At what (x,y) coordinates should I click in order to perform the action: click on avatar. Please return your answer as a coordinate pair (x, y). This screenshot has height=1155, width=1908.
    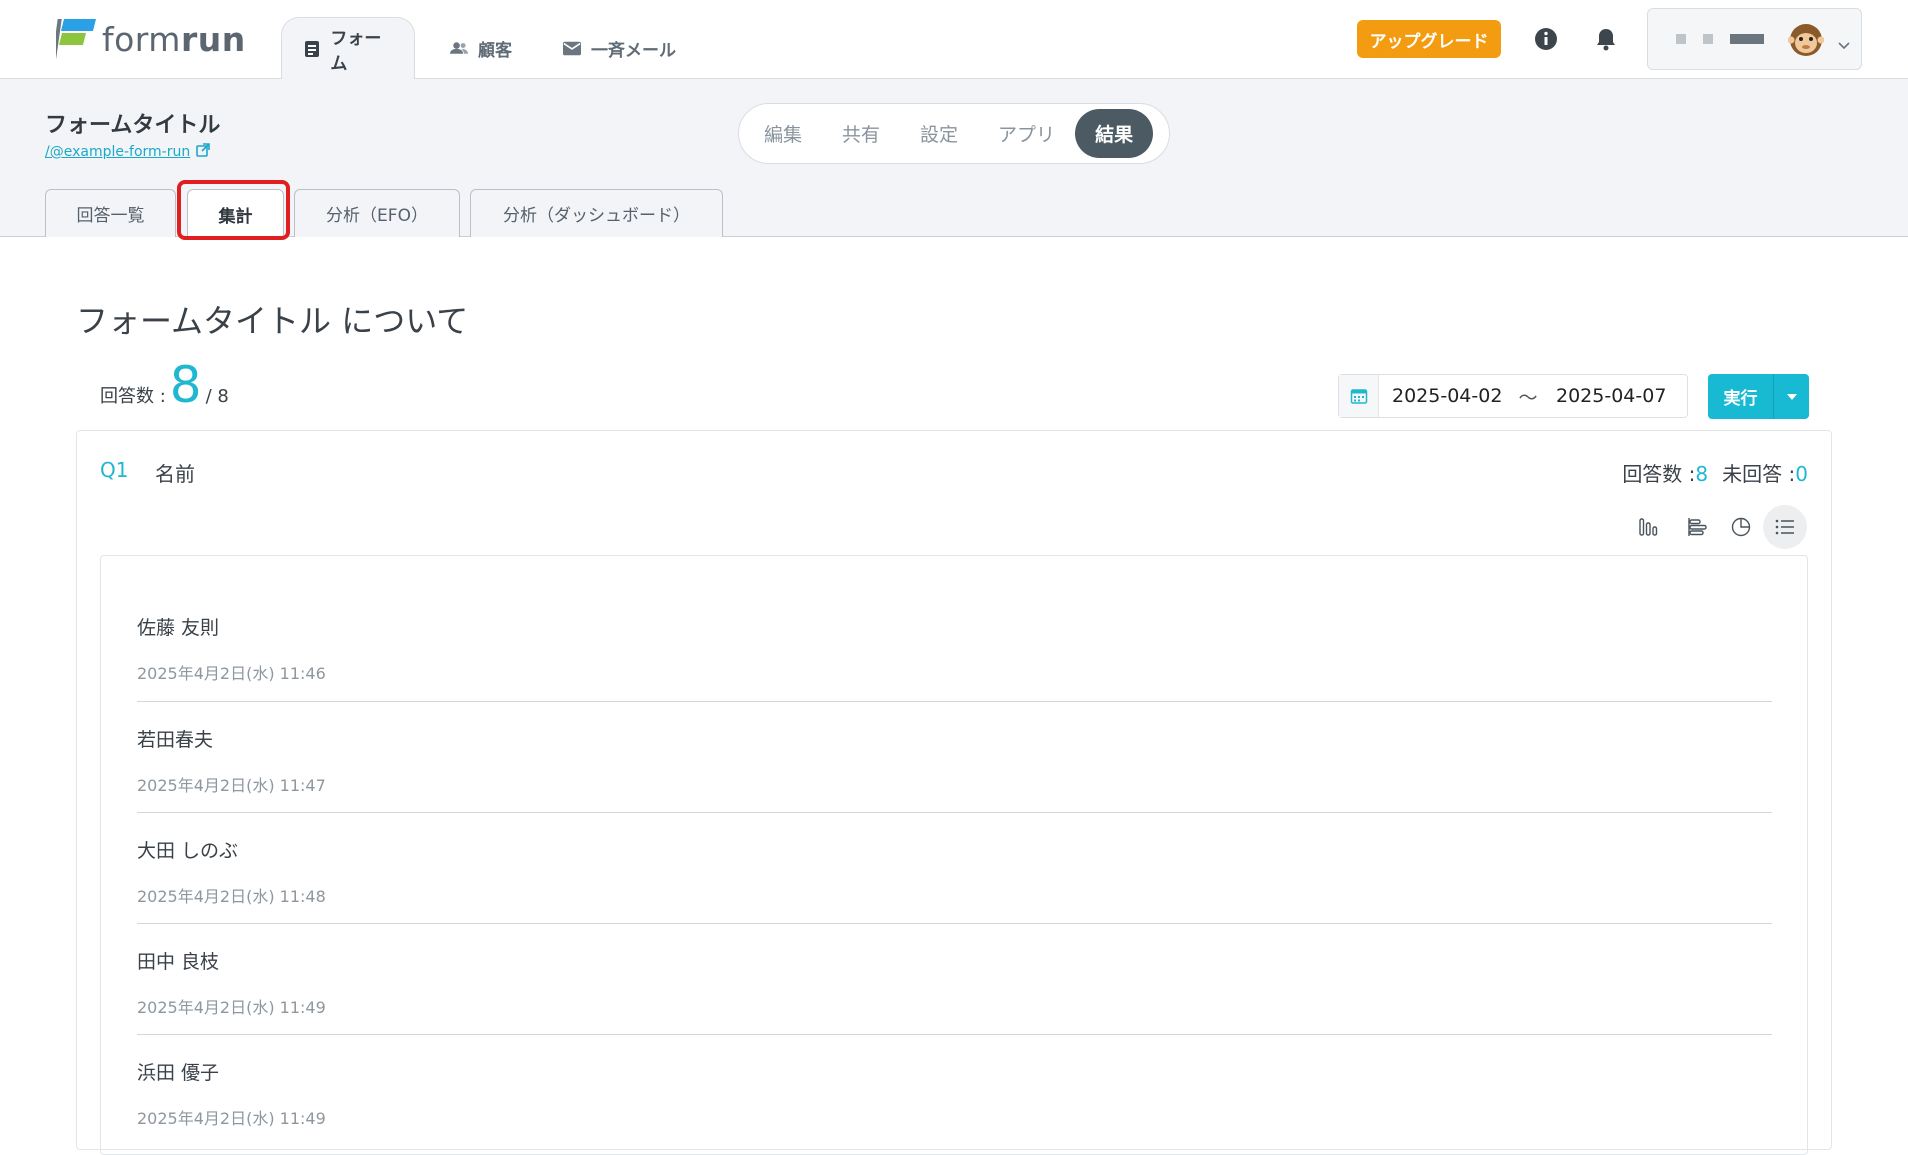
    Looking at the image, I should click on (1806, 42).